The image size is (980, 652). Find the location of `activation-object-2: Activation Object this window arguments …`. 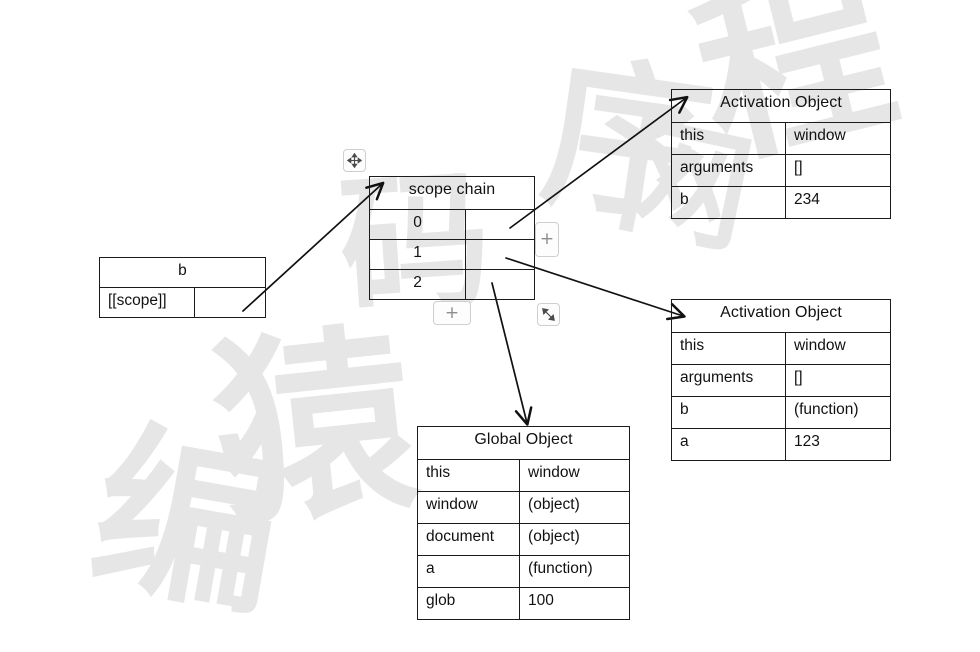

activation-object-2: Activation Object this window arguments … is located at coordinates (781, 380).